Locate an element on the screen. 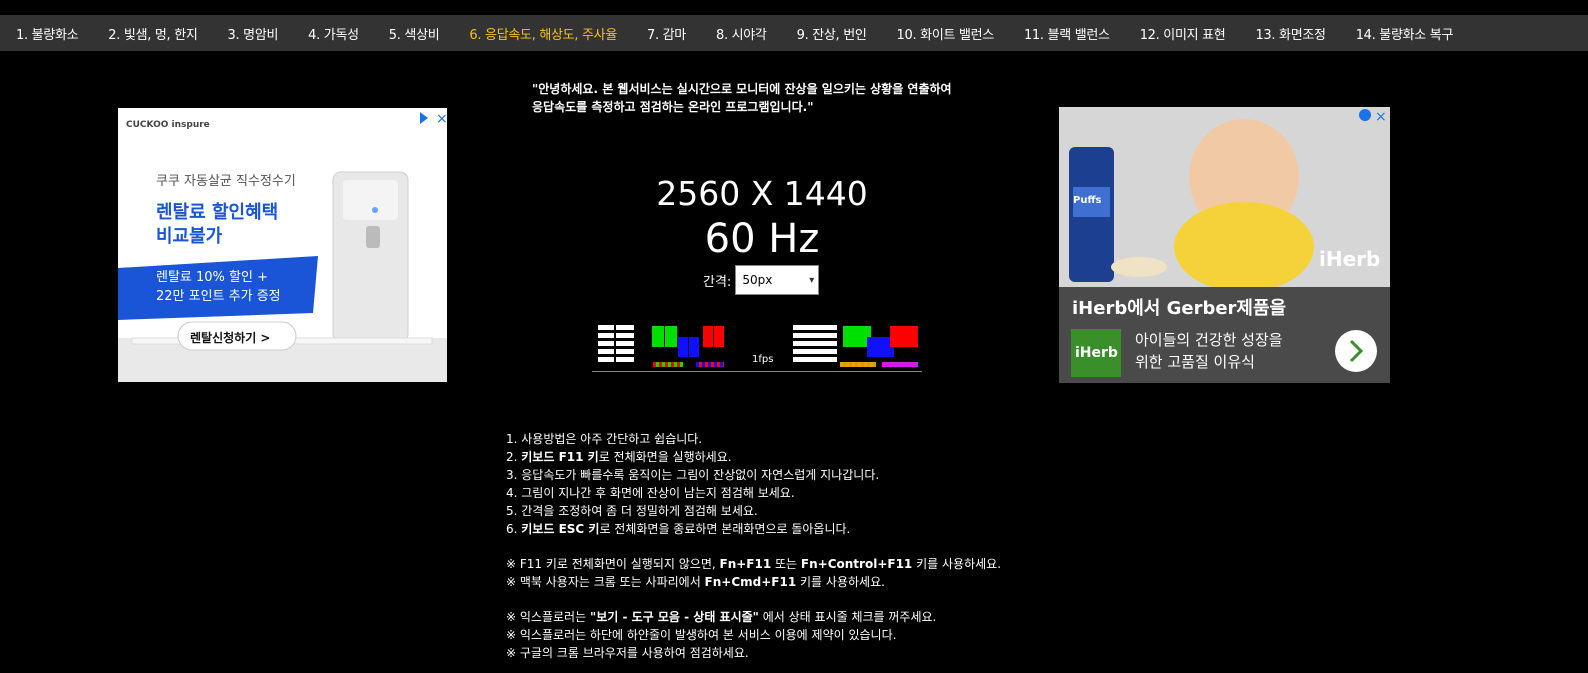  nav-item-burn-in: 9. 잔상, 번인 is located at coordinates (832, 33).